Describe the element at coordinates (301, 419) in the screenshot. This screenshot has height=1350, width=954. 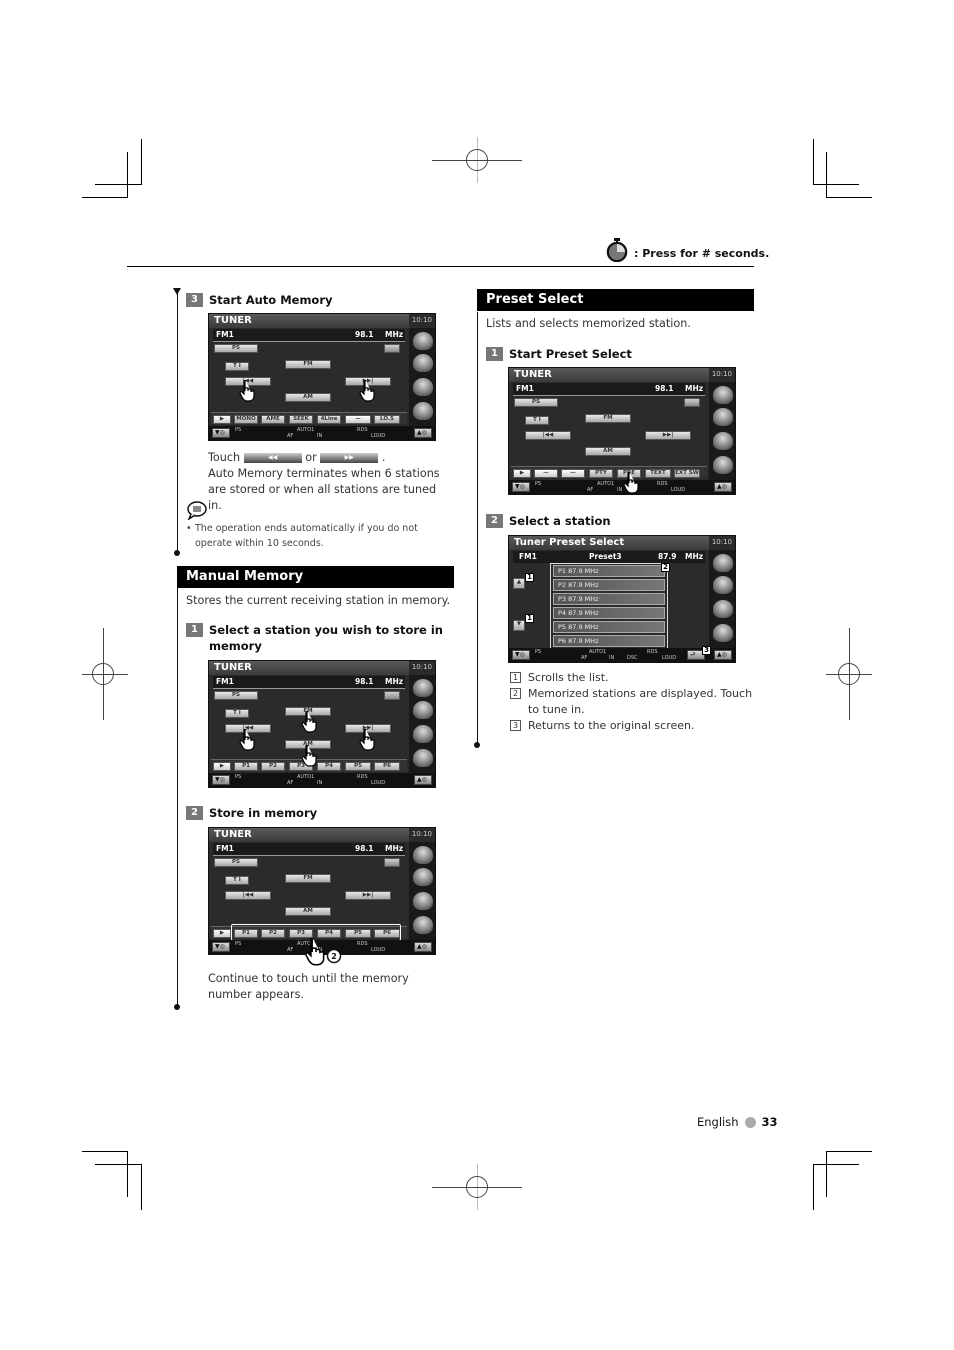
I see `seek-button: SEEK` at that location.